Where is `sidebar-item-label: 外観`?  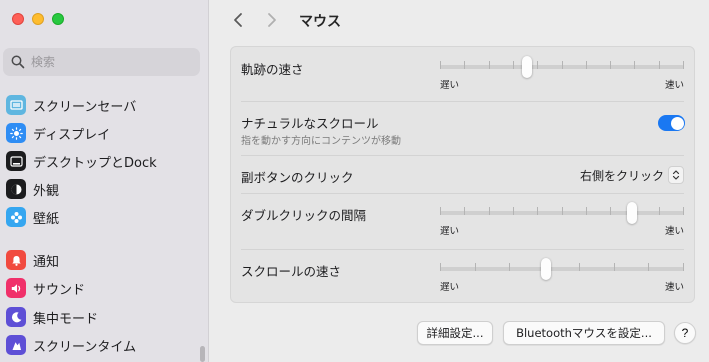 sidebar-item-label: 外観 is located at coordinates (46, 191).